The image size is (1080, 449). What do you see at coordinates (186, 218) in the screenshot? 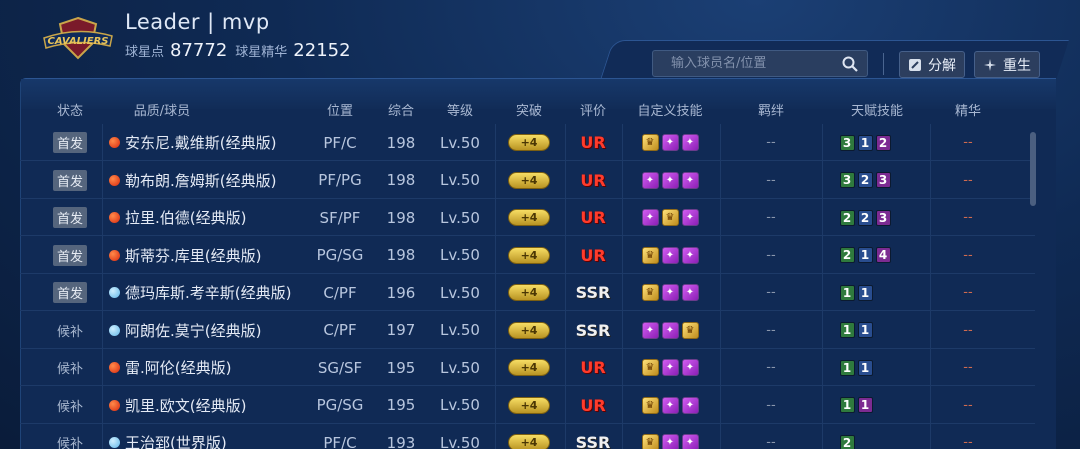
I see `player-name: 拉里.伯德(经典版)` at bounding box center [186, 218].